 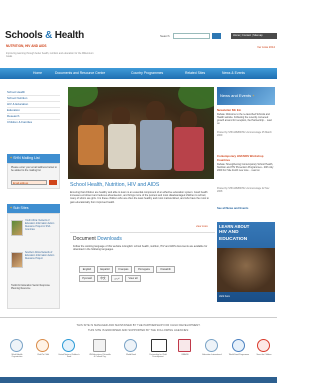 I want to click on sidebar-item-school-health: School Health, so click(x=16, y=92).